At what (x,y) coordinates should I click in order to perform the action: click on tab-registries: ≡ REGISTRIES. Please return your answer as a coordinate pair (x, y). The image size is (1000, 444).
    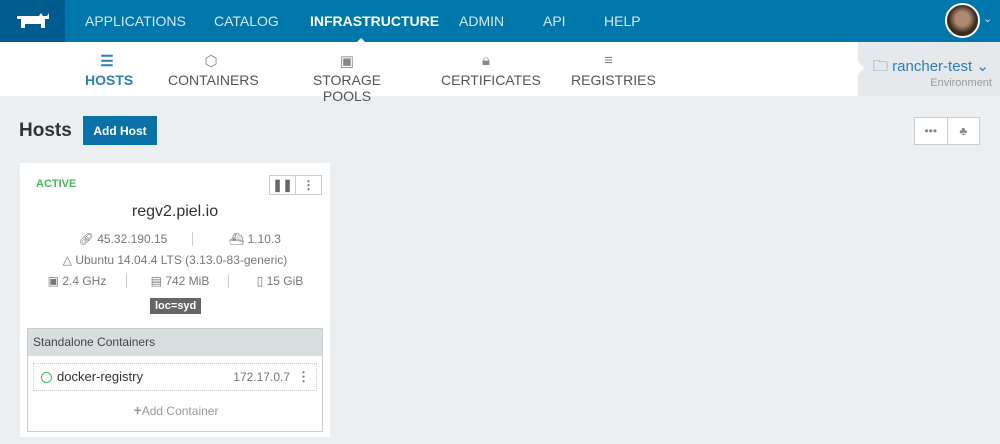
    Looking at the image, I should click on (613, 69).